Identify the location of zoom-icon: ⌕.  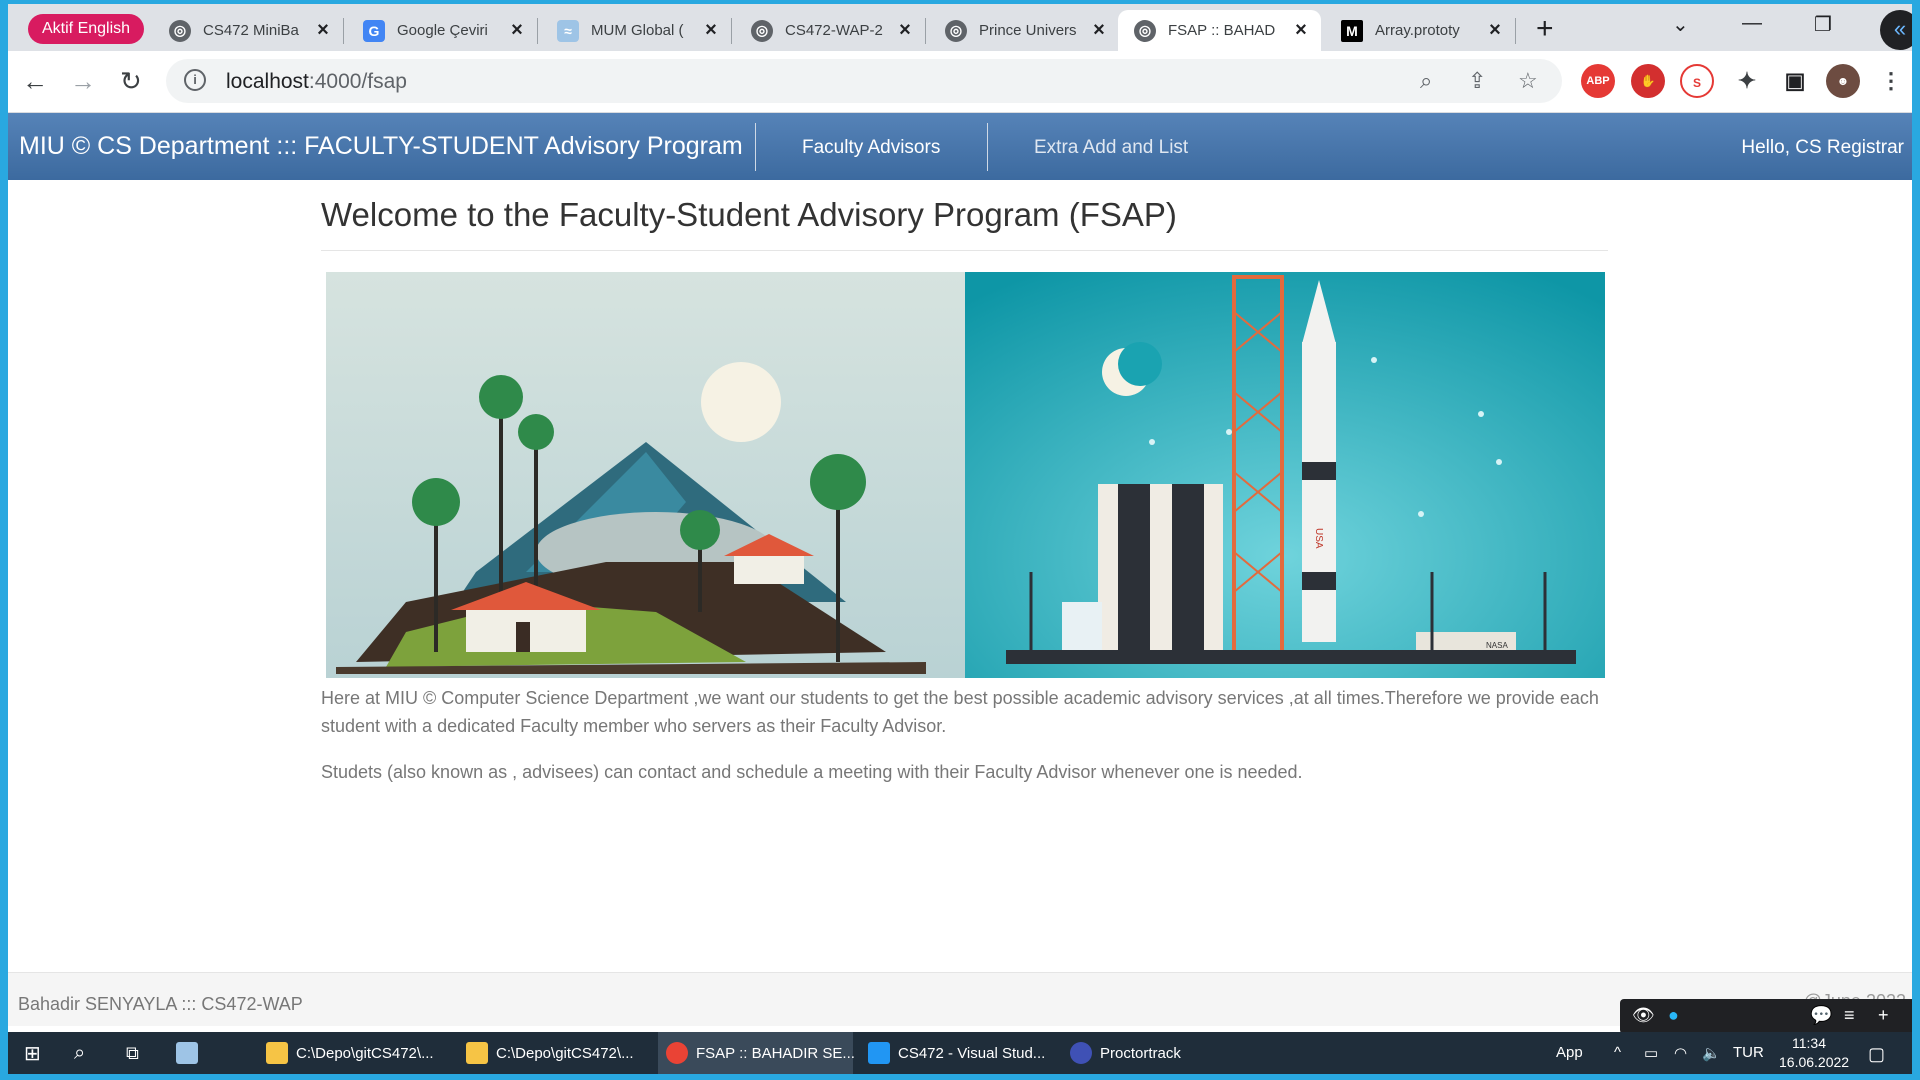
(1426, 81).